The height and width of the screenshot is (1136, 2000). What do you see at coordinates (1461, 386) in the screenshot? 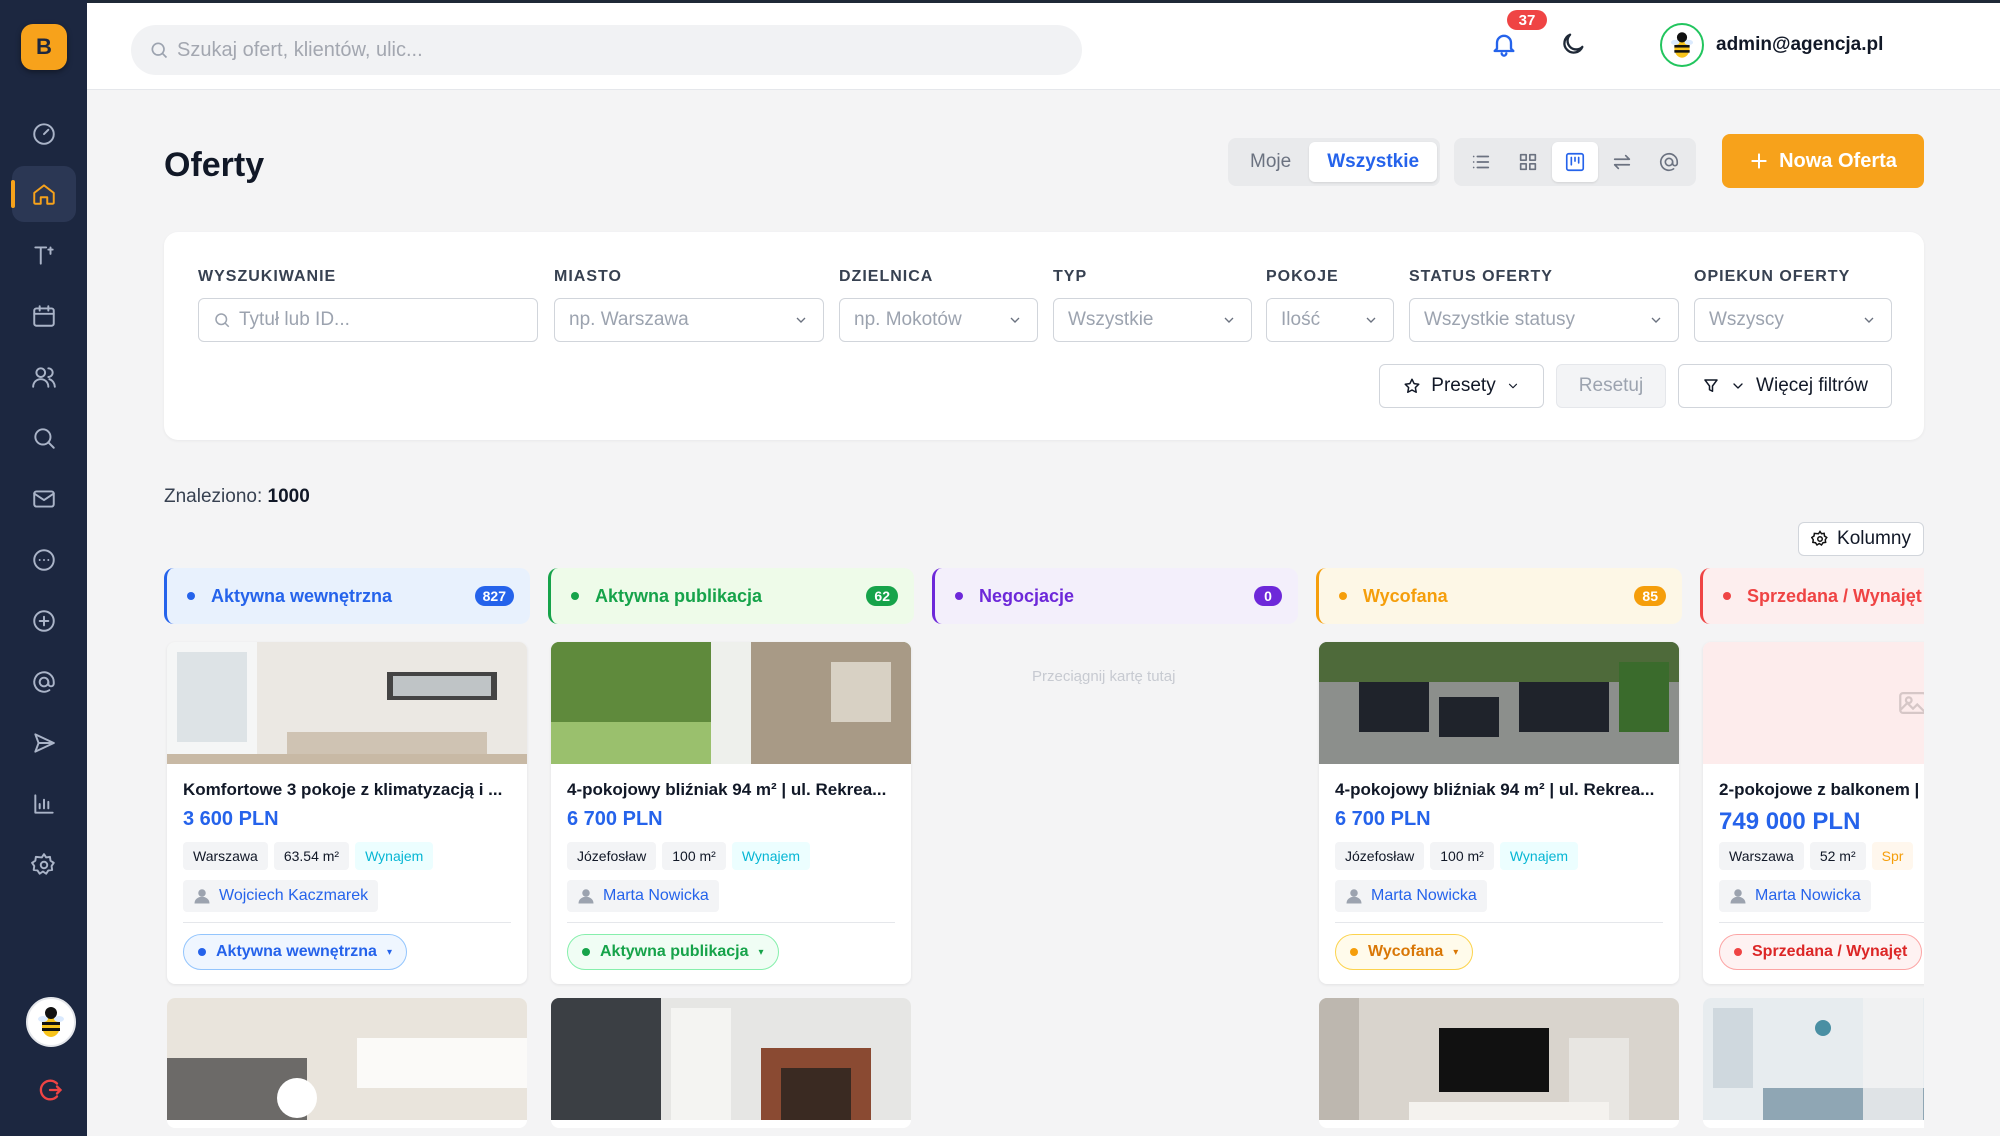
I see `presets-button: Presety` at bounding box center [1461, 386].